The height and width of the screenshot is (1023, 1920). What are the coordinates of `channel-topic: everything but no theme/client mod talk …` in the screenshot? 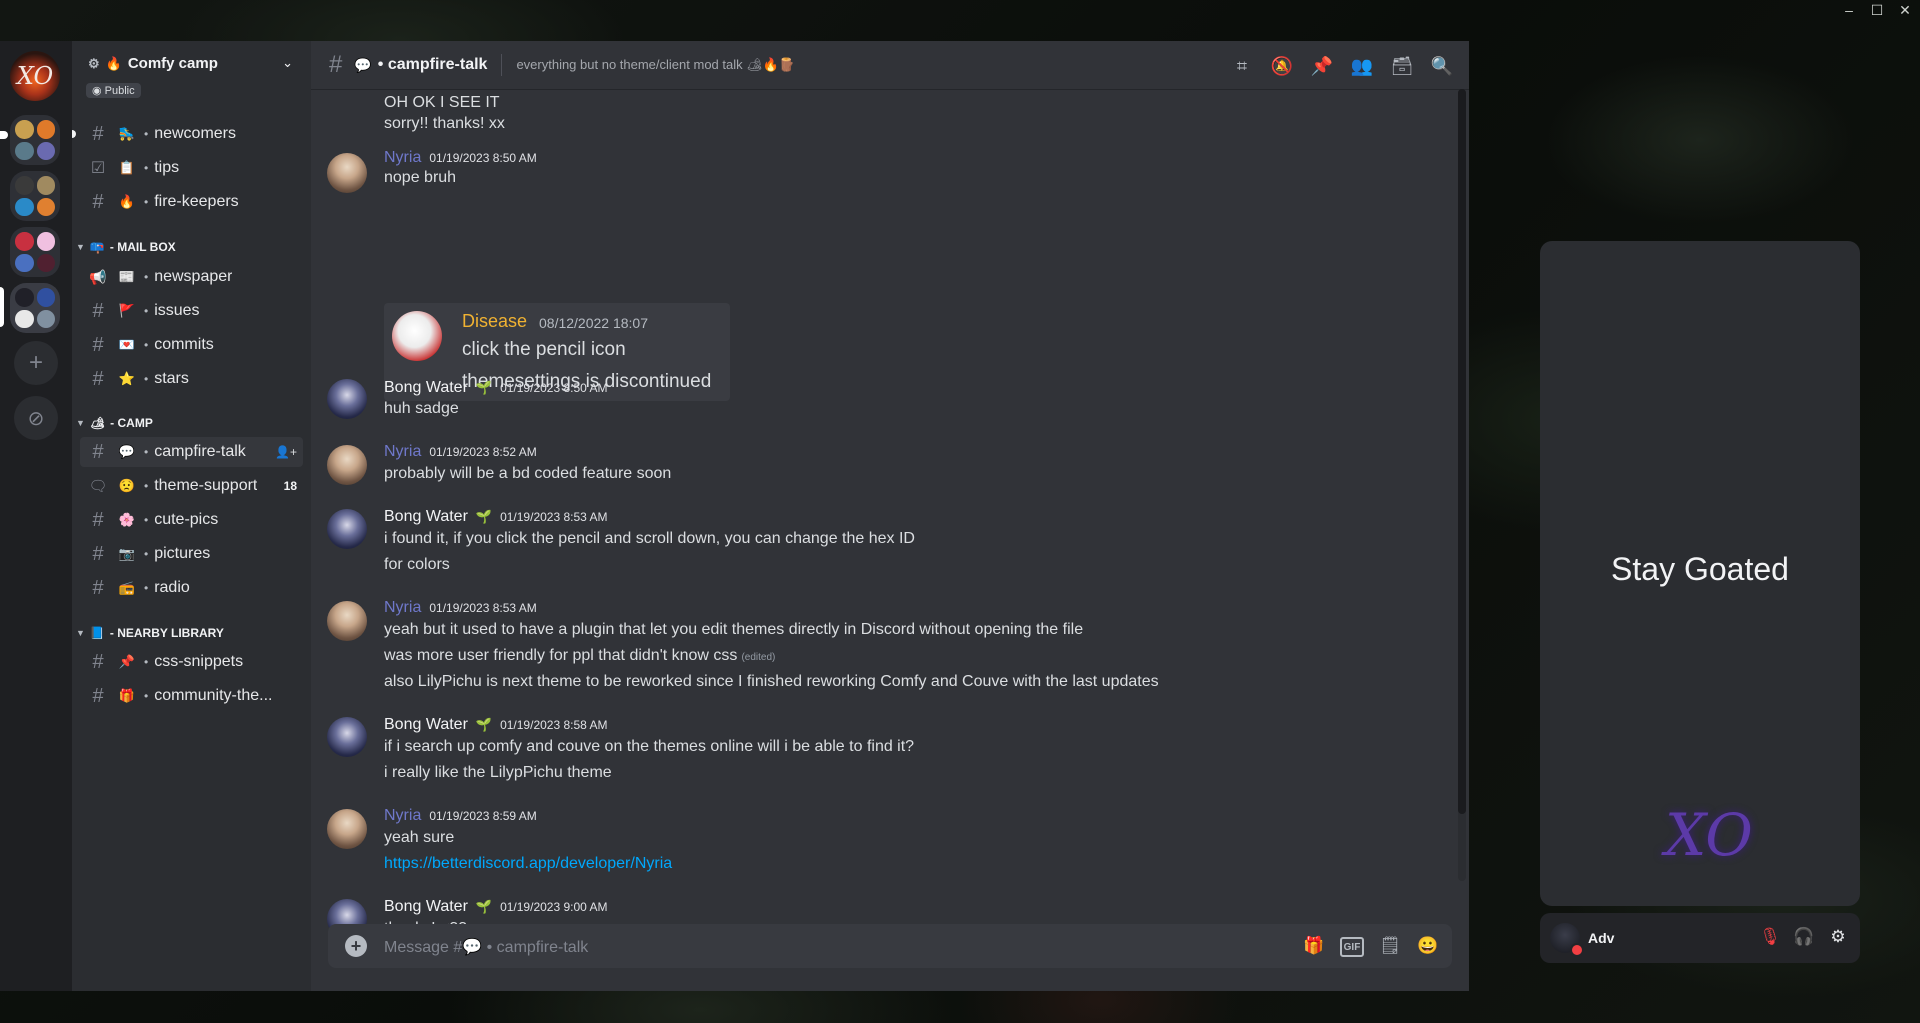 It's located at (655, 65).